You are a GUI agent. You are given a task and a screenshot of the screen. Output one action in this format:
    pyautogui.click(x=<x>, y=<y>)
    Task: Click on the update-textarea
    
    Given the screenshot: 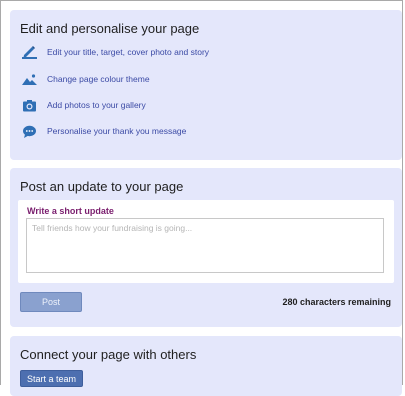 What is the action you would take?
    pyautogui.click(x=205, y=245)
    